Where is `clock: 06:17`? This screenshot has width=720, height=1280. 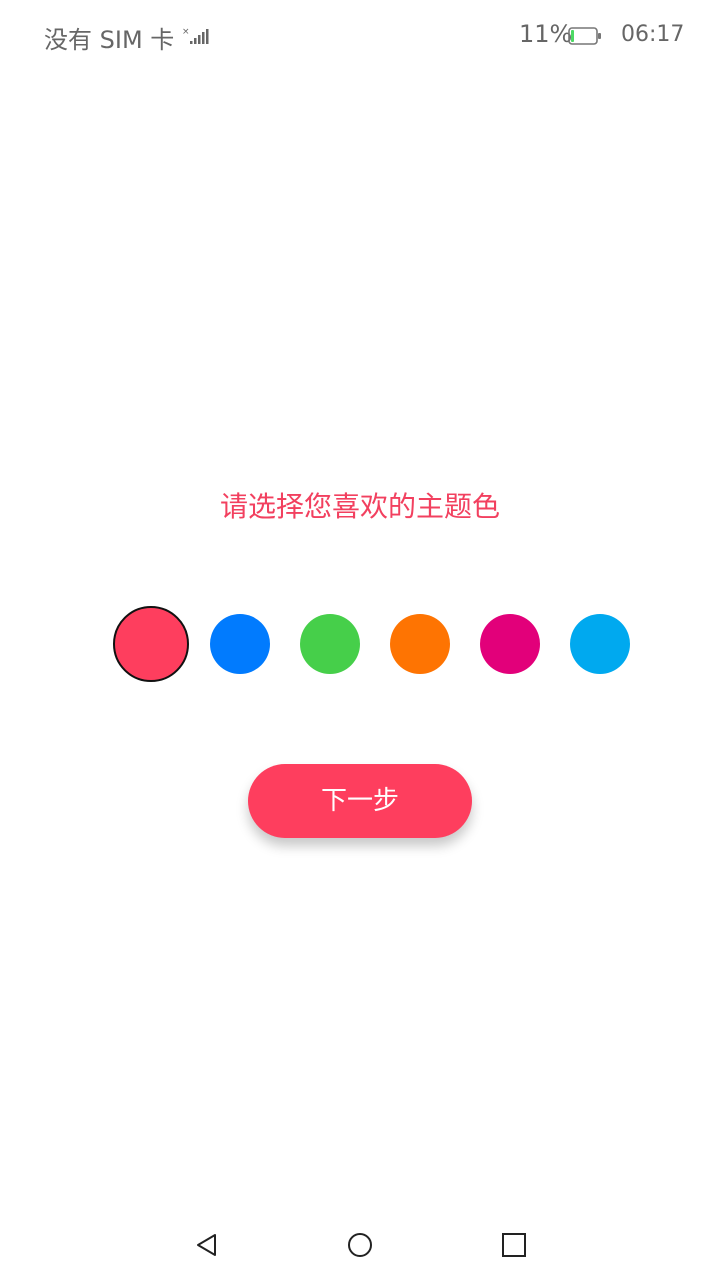 clock: 06:17 is located at coordinates (653, 34).